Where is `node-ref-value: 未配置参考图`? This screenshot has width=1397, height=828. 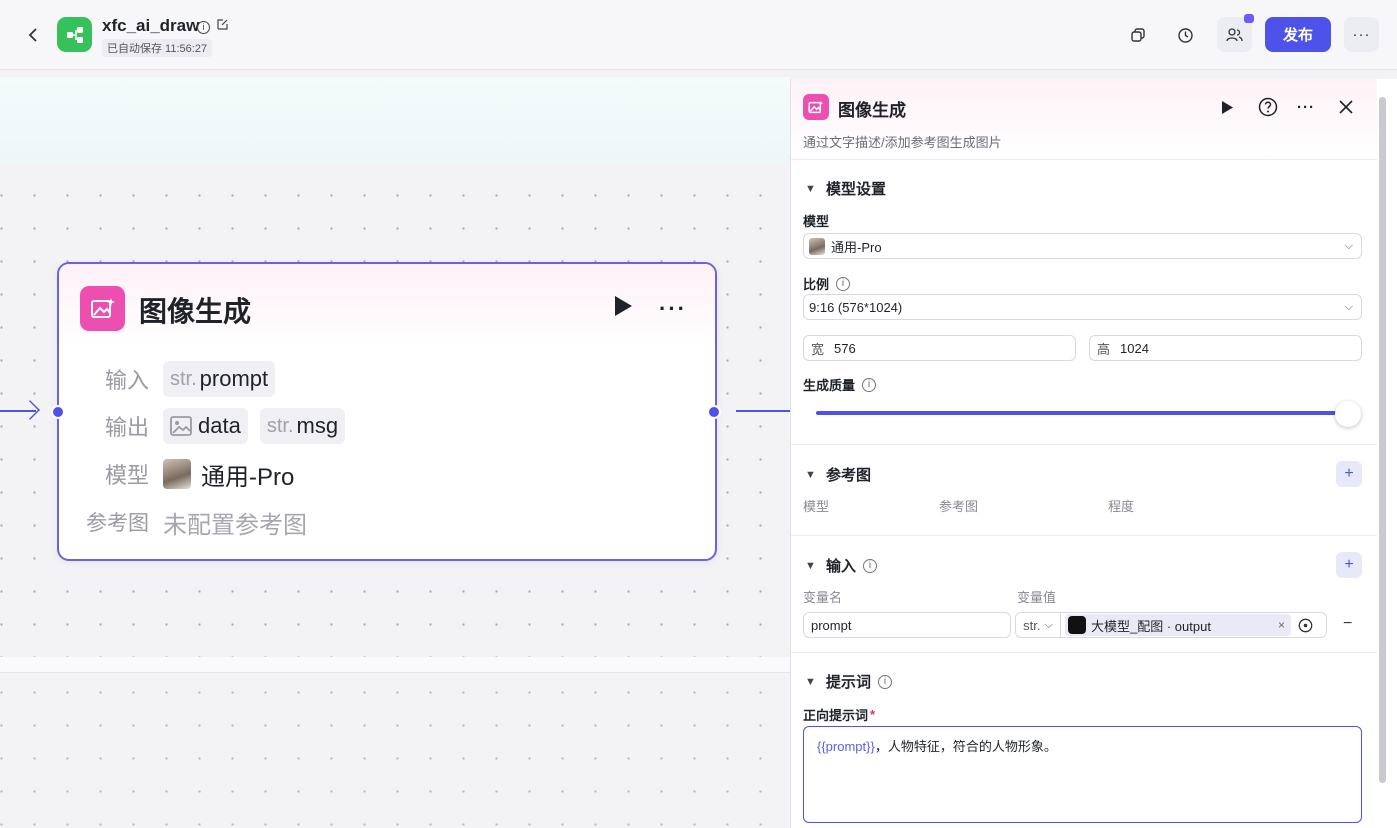
node-ref-value: 未配置参考图 is located at coordinates (235, 525).